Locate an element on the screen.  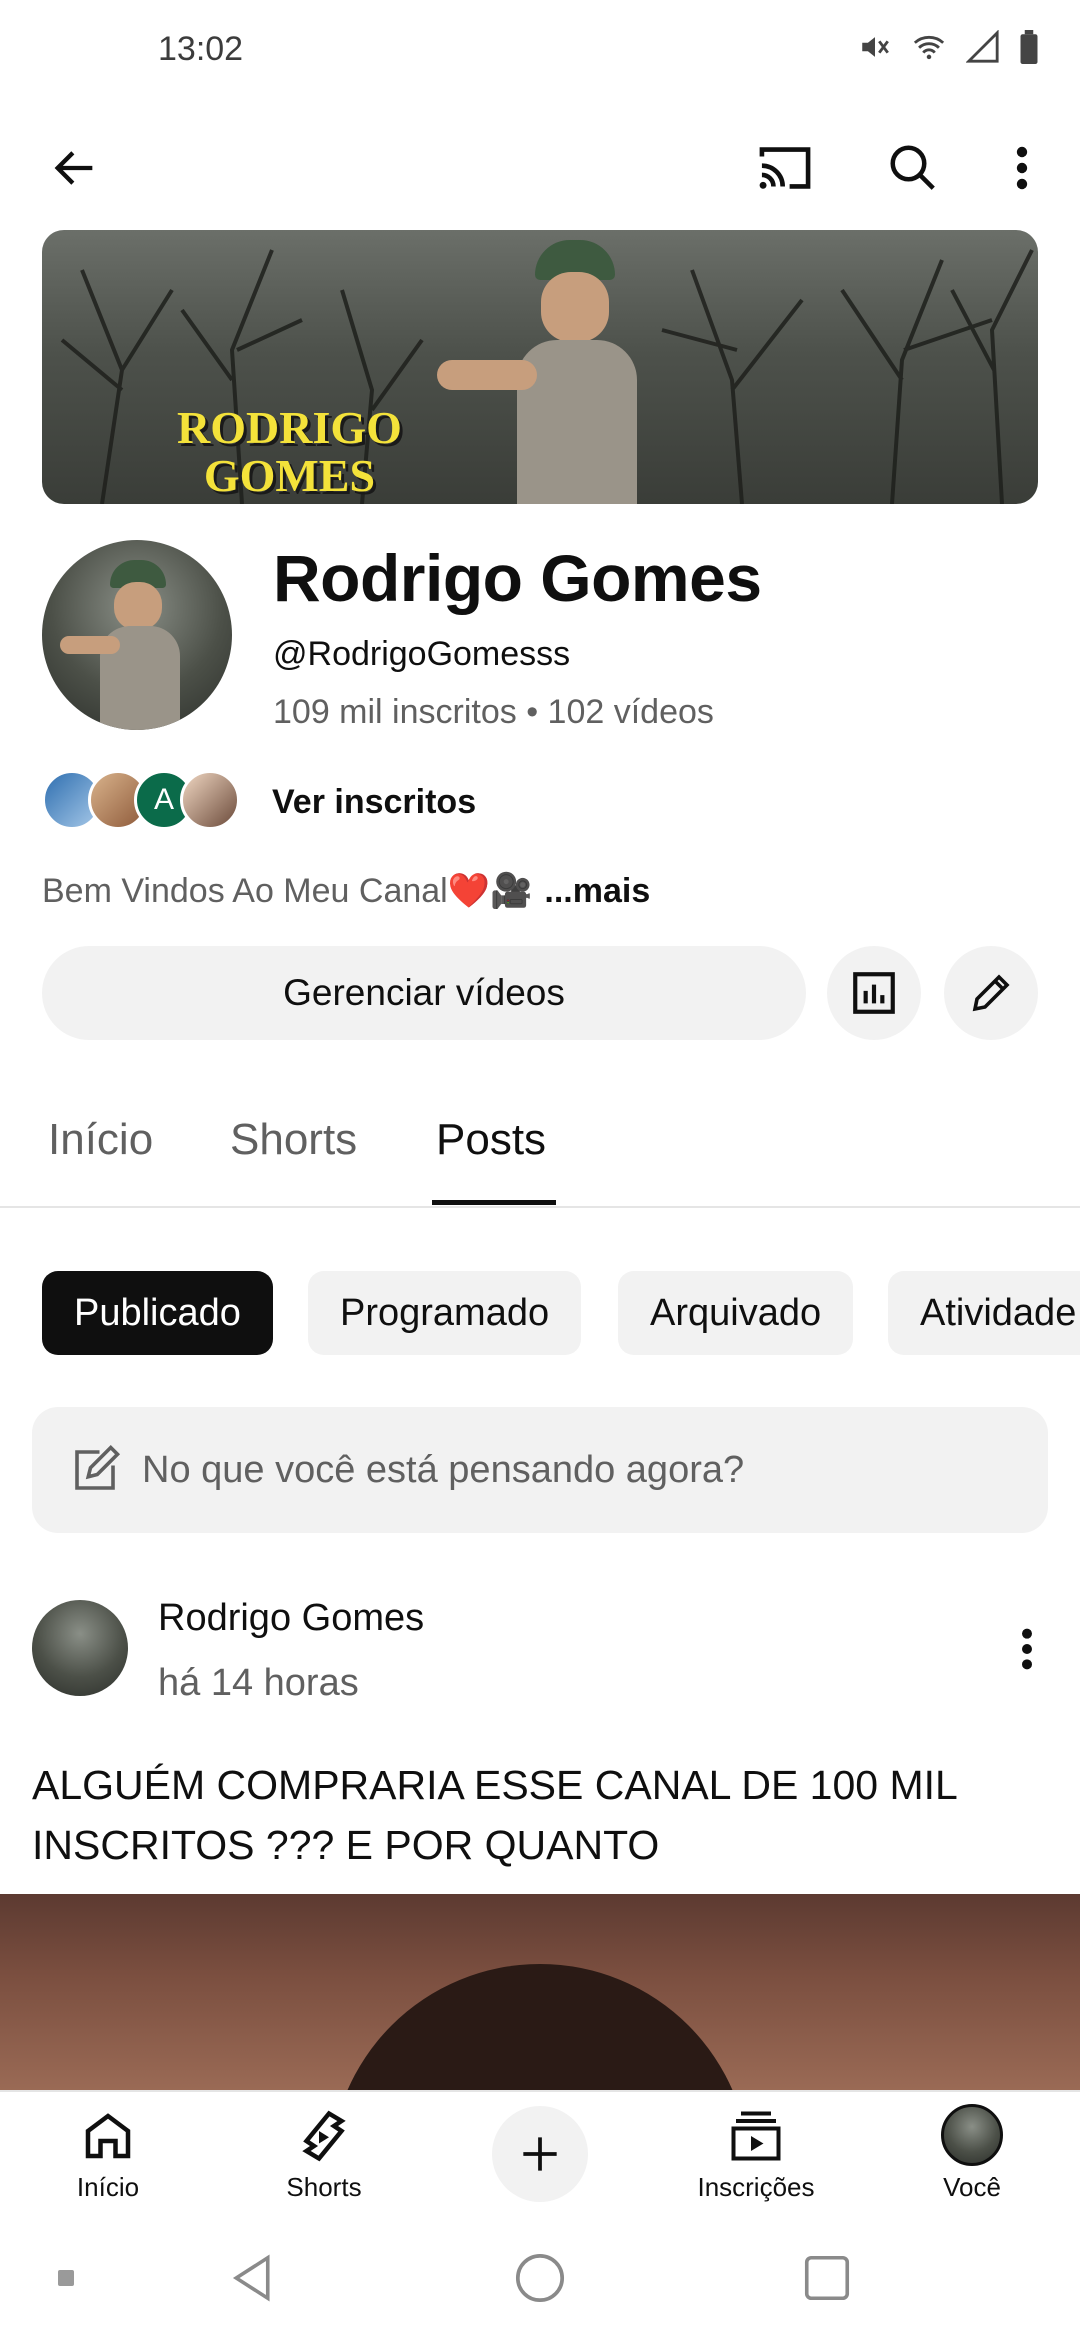
tabs-divider is located at coordinates (540, 1207).